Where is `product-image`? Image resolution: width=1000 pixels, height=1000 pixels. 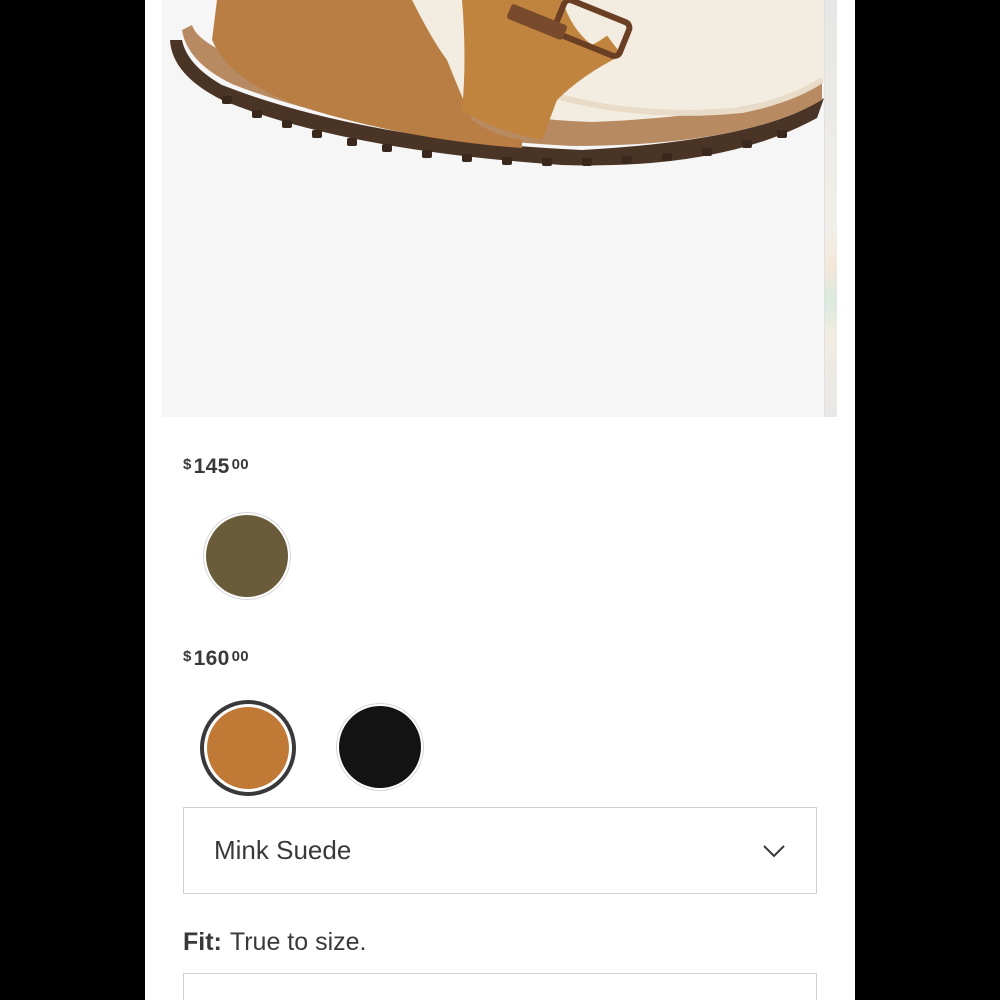
product-image is located at coordinates (501, 83).